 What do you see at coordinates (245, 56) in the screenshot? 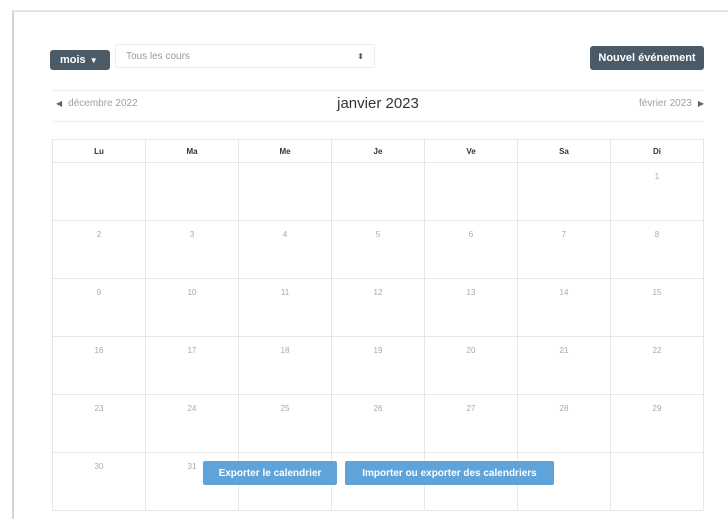
I see `course-filter-select: Tous les cours ⬍` at bounding box center [245, 56].